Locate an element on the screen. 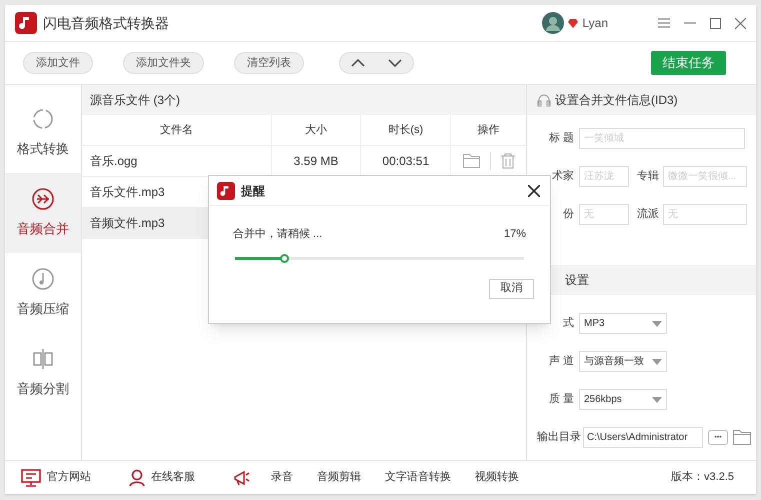 The image size is (761, 500). field-label: 术家 is located at coordinates (563, 176).